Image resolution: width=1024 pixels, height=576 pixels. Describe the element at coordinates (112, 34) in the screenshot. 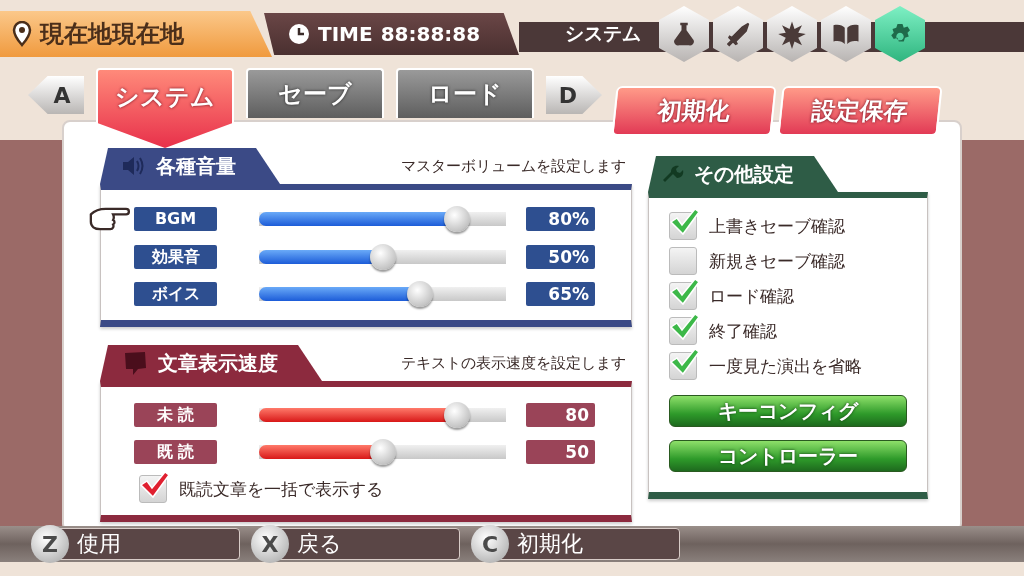

I see `location-text: 現在地現在地` at that location.